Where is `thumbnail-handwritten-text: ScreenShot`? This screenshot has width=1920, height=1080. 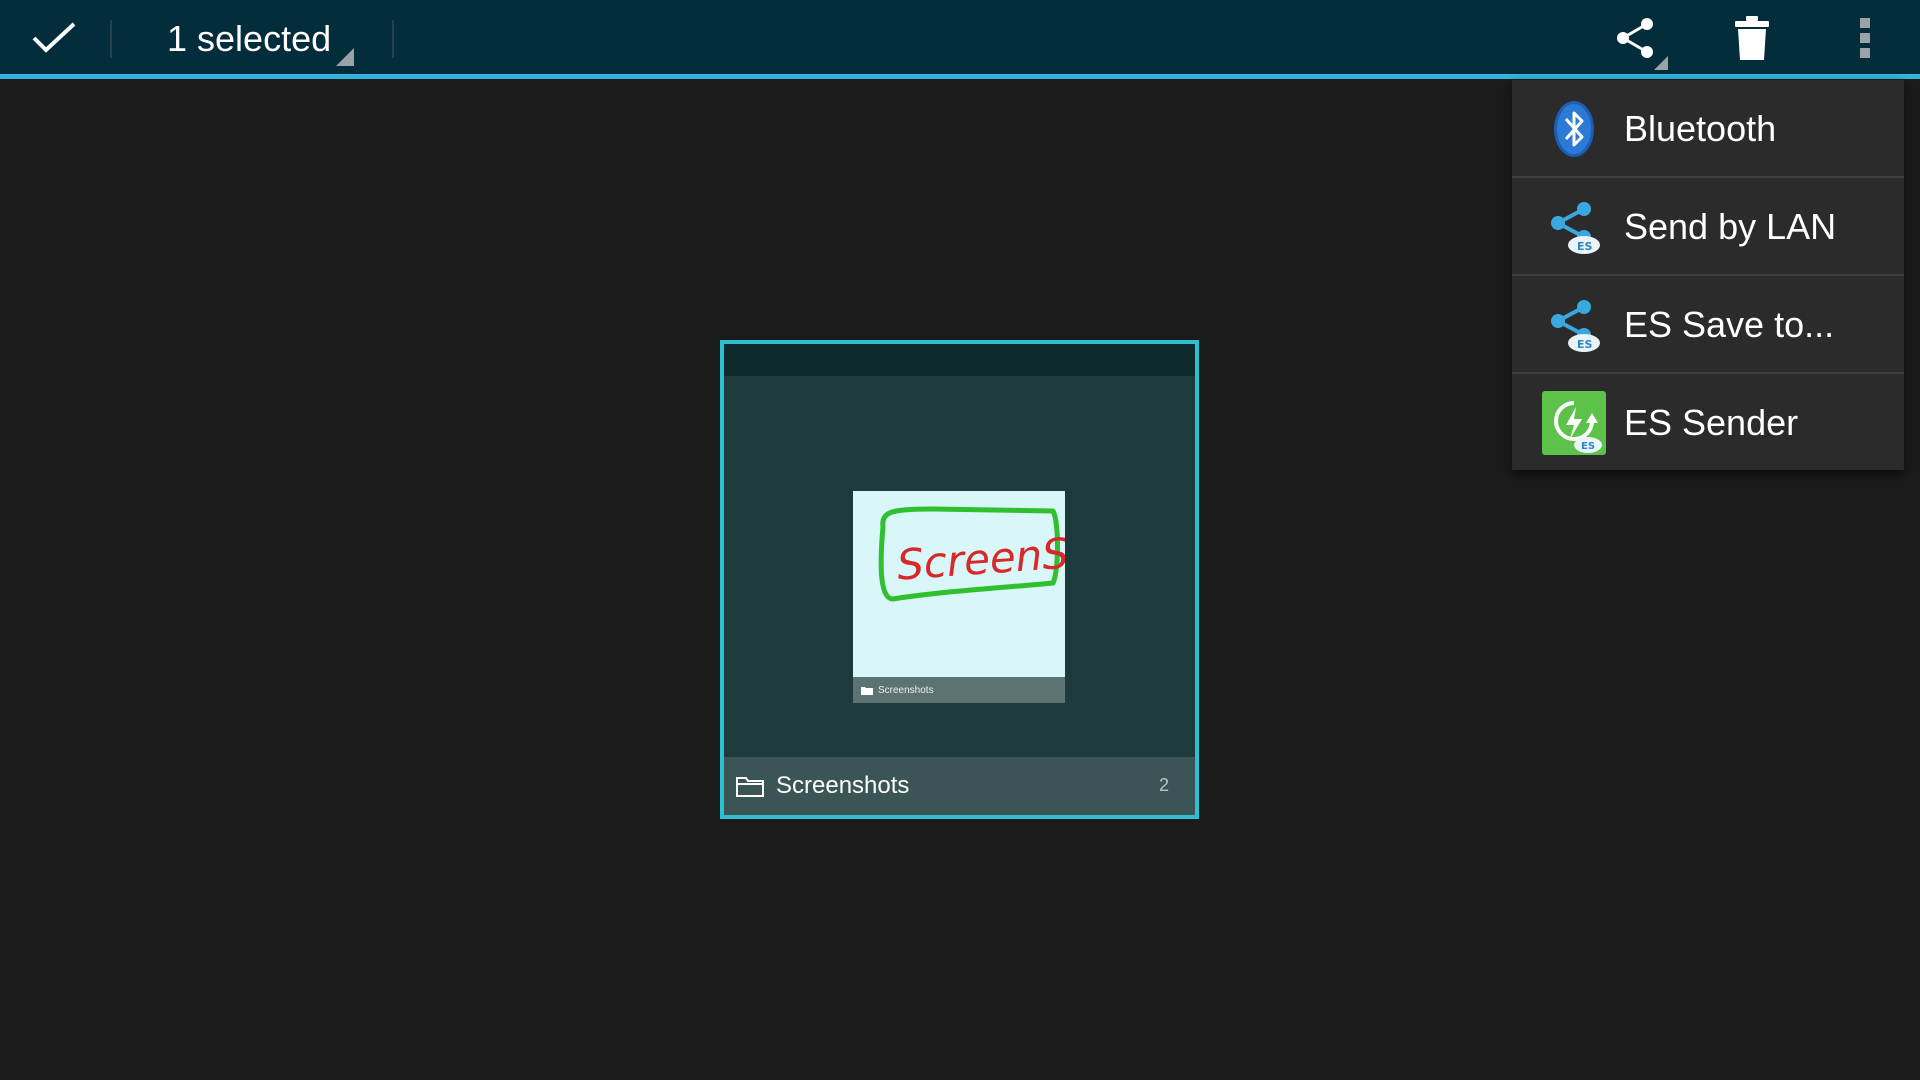
thumbnail-handwritten-text: ScreenShot is located at coordinates (980, 557).